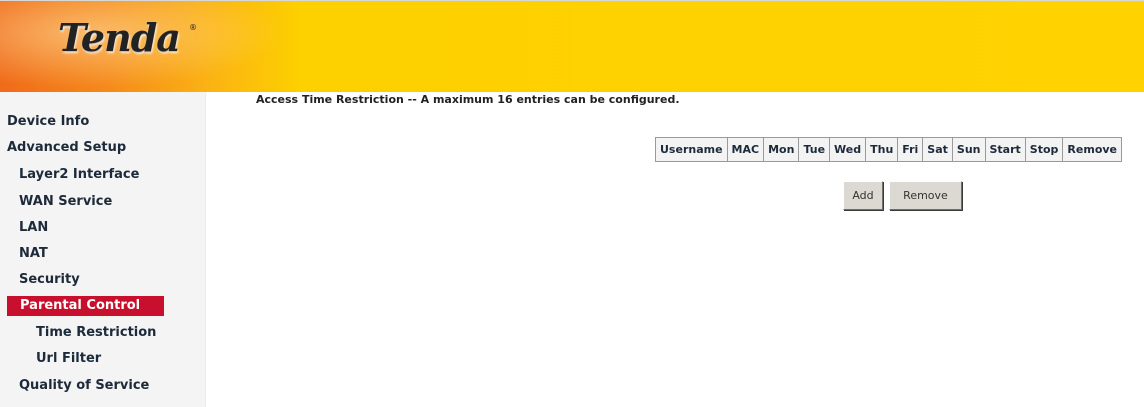 Image resolution: width=1144 pixels, height=407 pixels. Describe the element at coordinates (863, 195) in the screenshot. I see `add-button: Add` at that location.